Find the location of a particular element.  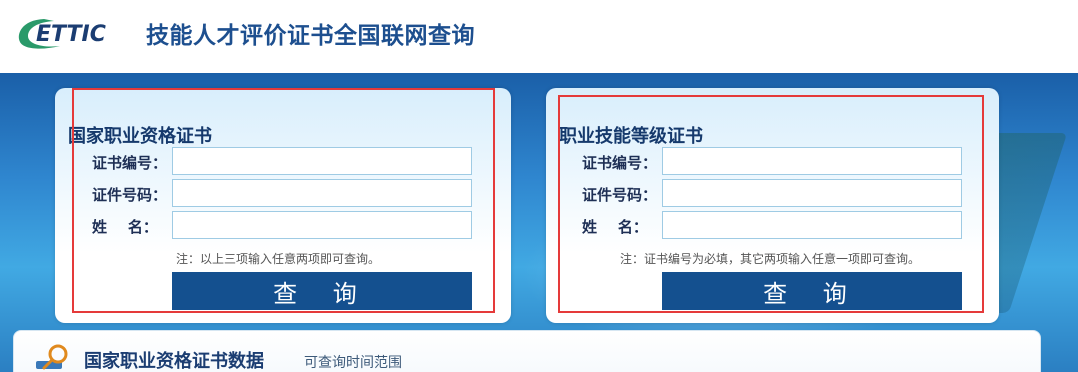

ettic-logo: ETTIC is located at coordinates (74, 33).